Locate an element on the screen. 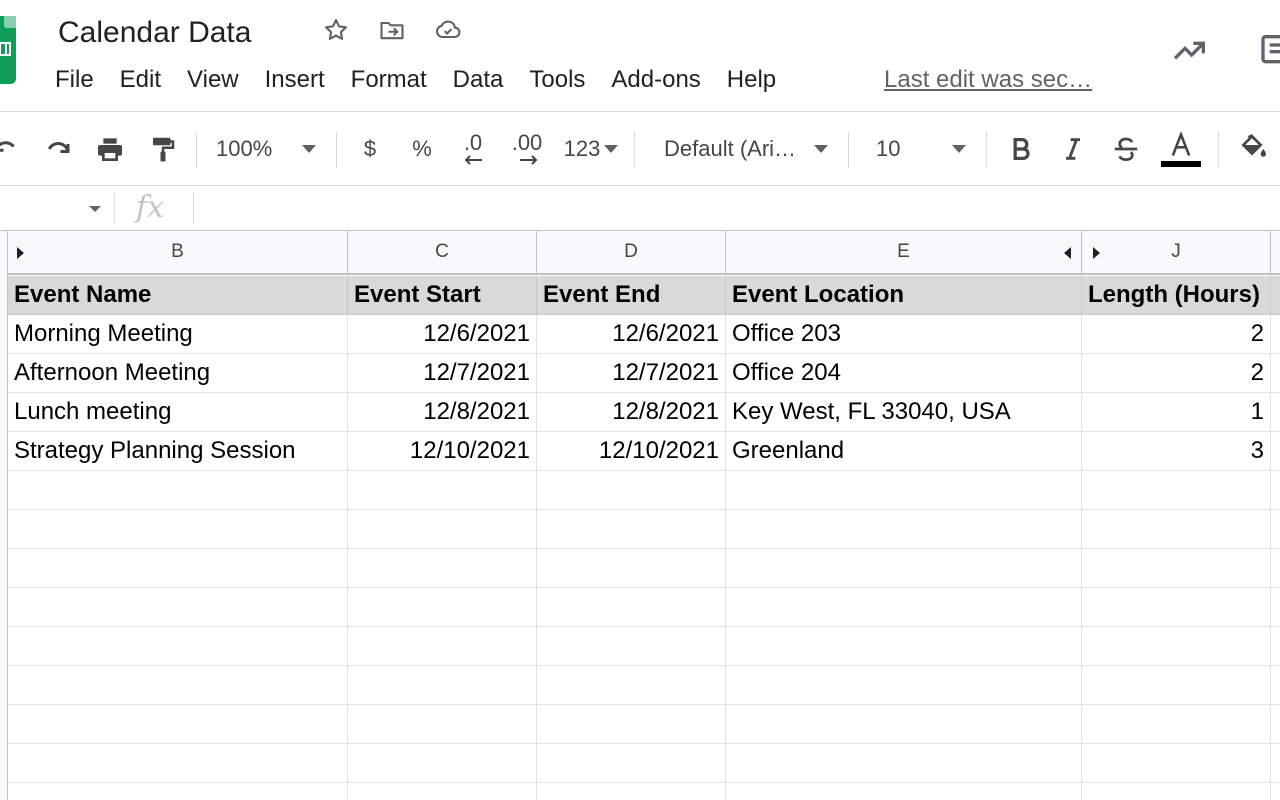 Image resolution: width=1280 pixels, height=800 pixels. column-header-b: B is located at coordinates (178, 252).